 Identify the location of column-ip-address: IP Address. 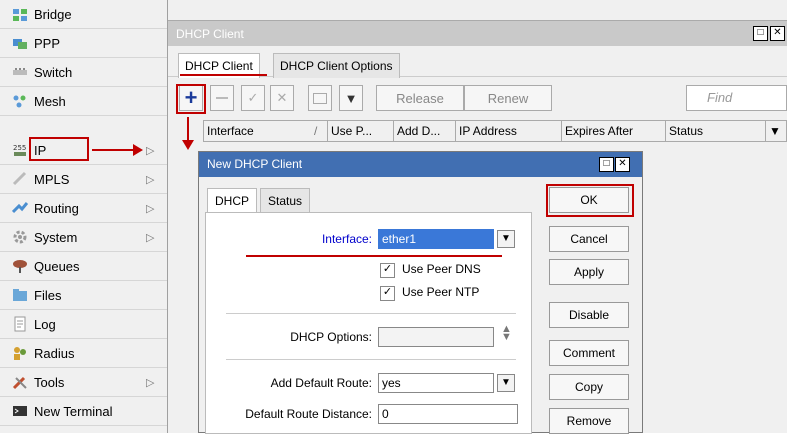
(509, 131).